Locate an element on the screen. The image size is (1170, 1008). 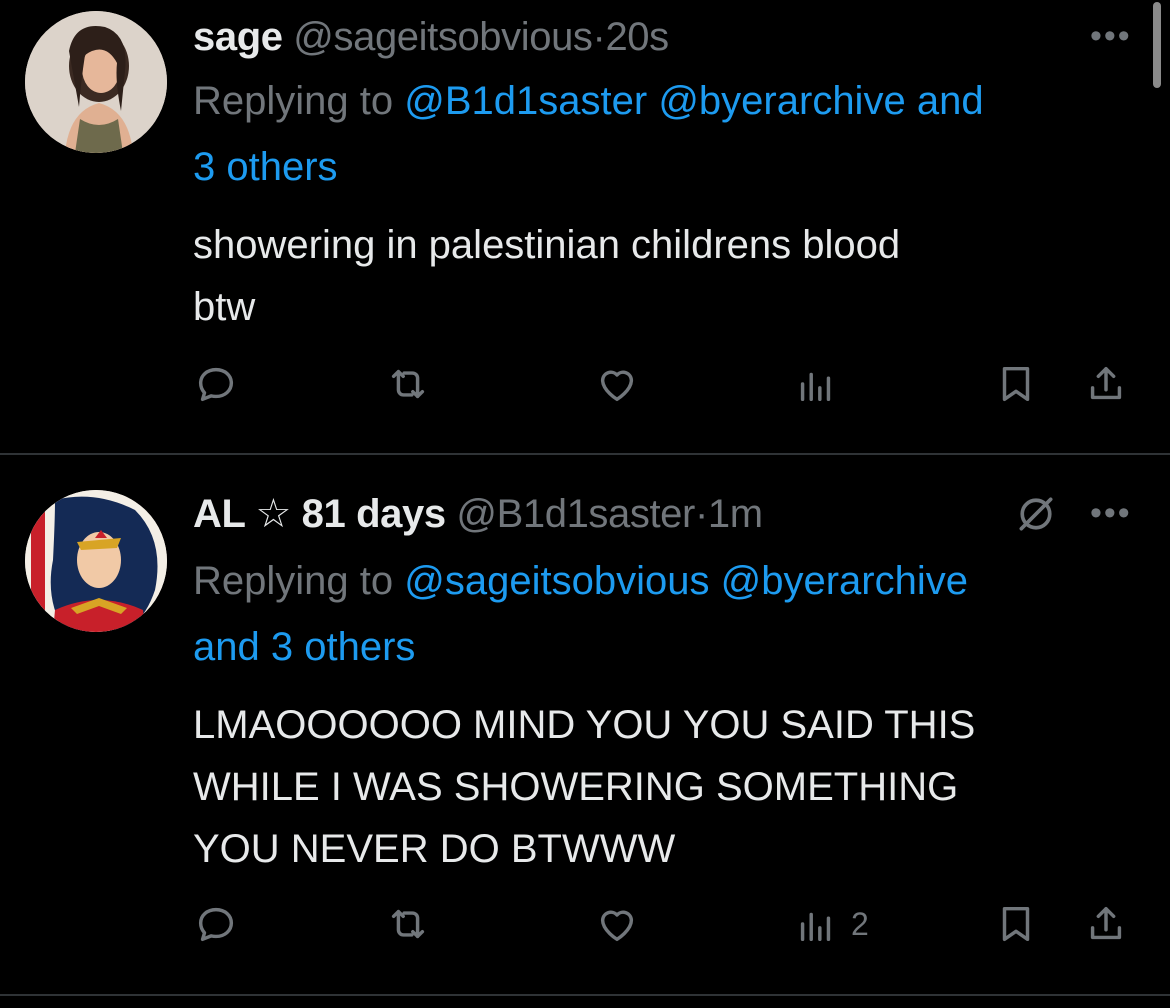
views-button is located at coordinates (816, 384).